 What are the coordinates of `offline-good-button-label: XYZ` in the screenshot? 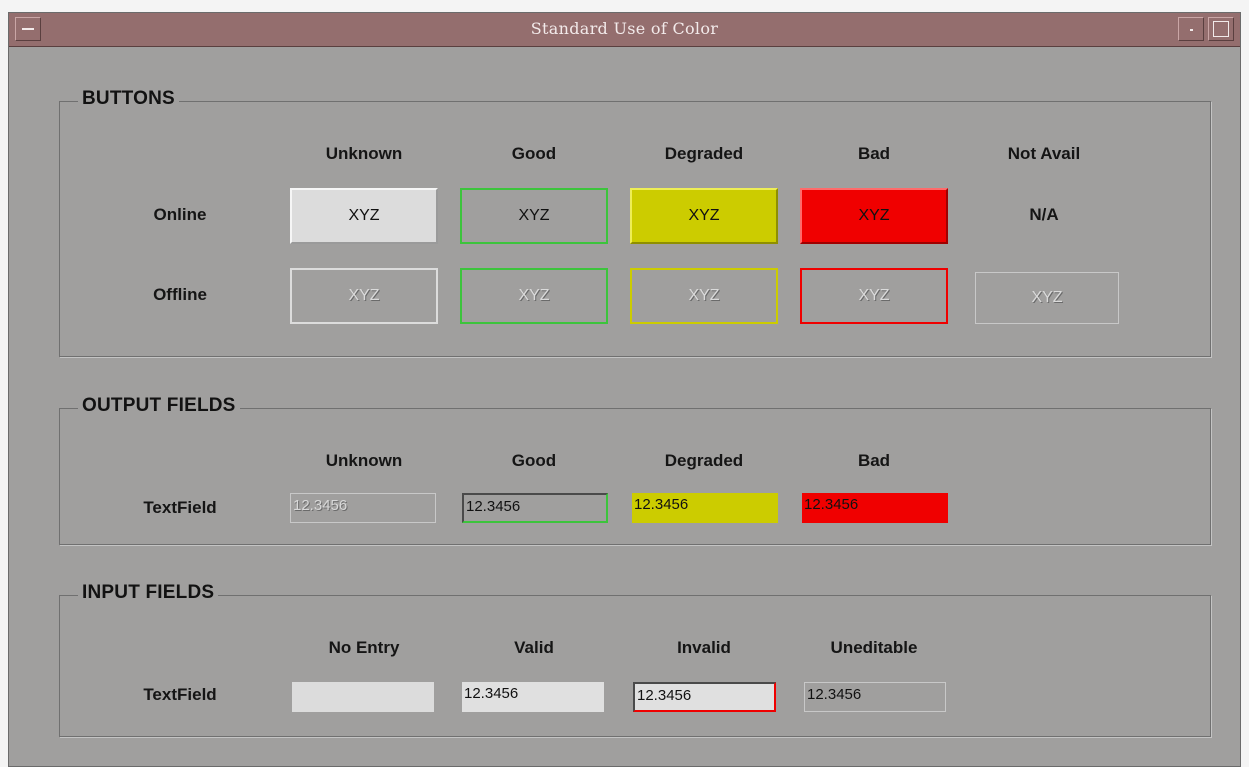 It's located at (534, 295).